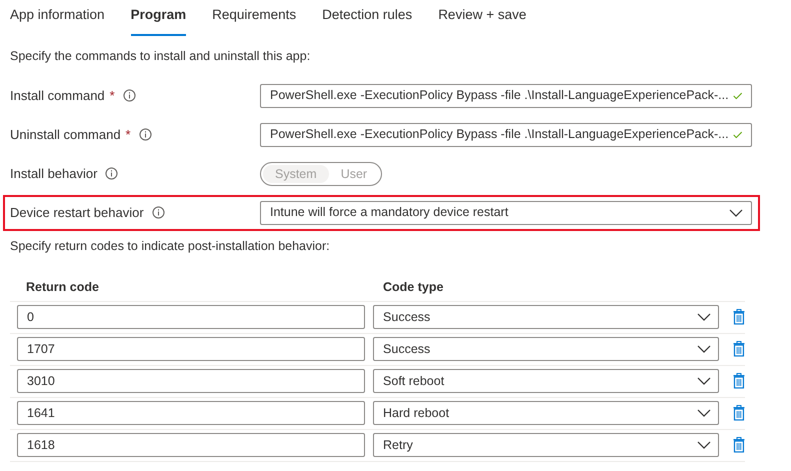 The height and width of the screenshot is (471, 791). I want to click on return-code-field: 3010, so click(191, 381).